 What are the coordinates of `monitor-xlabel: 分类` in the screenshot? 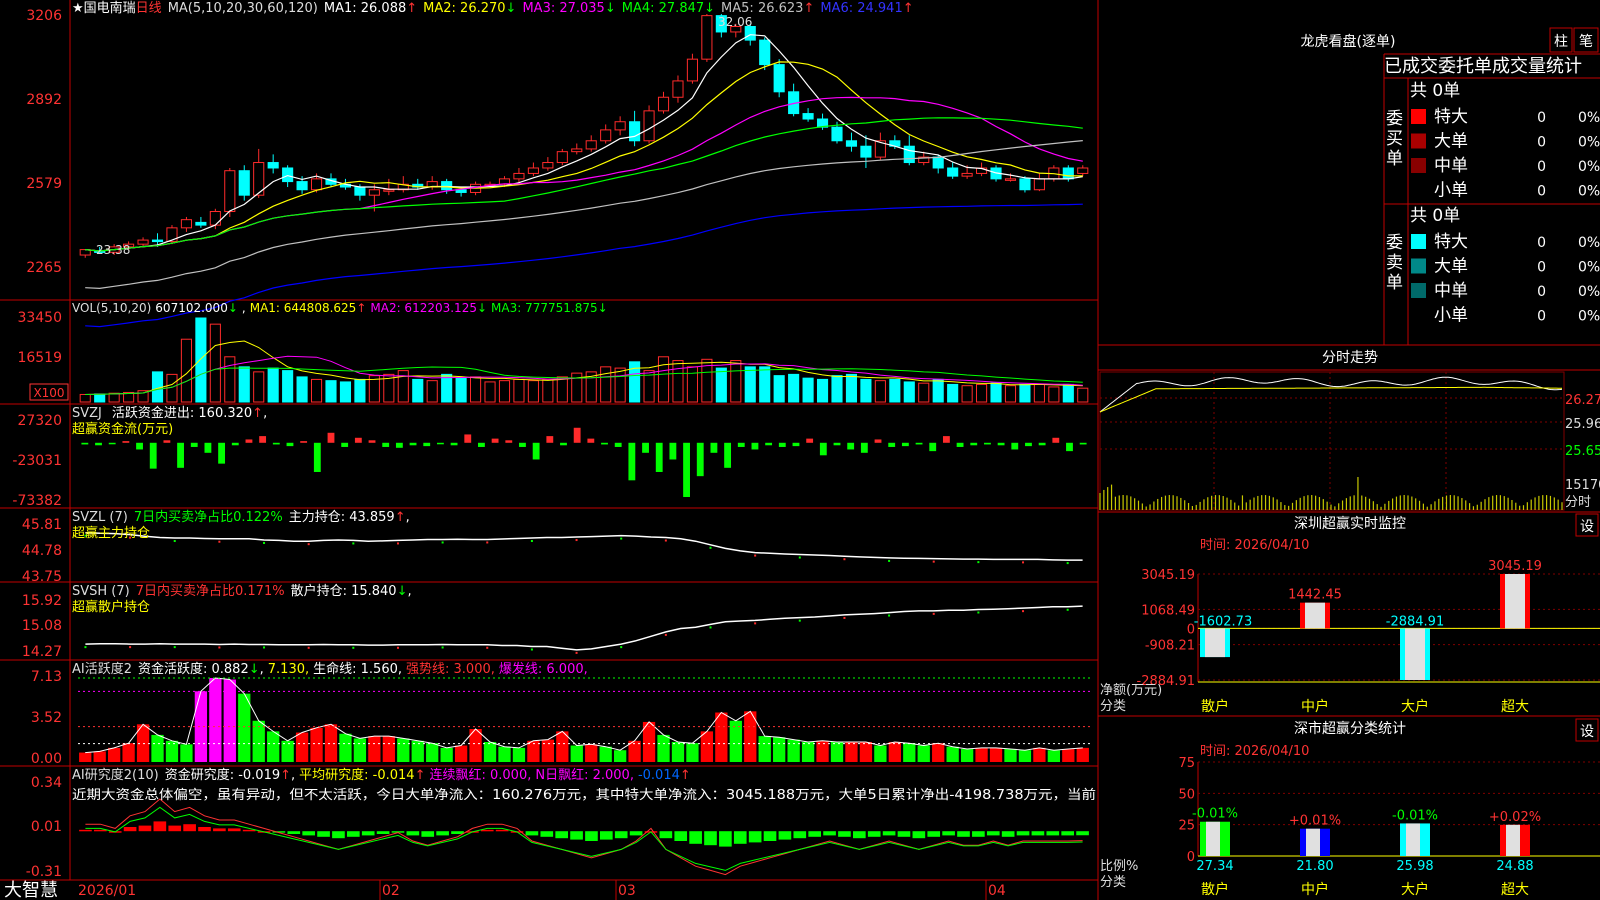 It's located at (1113, 706).